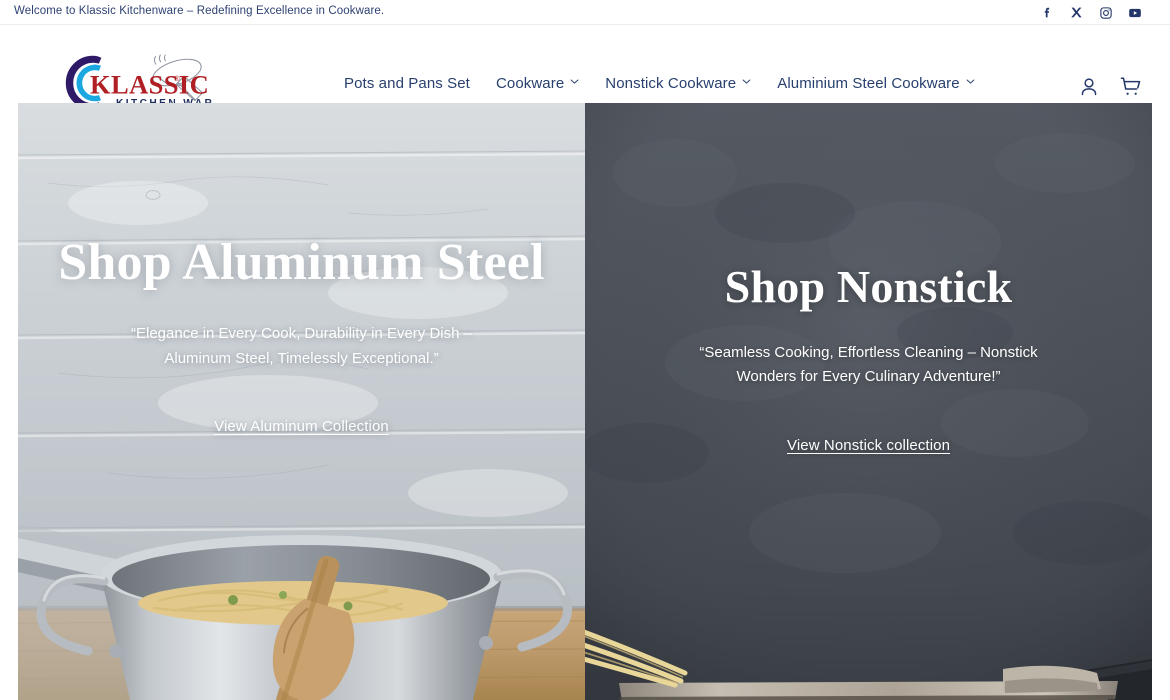 The height and width of the screenshot is (700, 1170). I want to click on nav-item-aluminium-steel-cookware: Aluminium Steel Cookware, so click(876, 83).